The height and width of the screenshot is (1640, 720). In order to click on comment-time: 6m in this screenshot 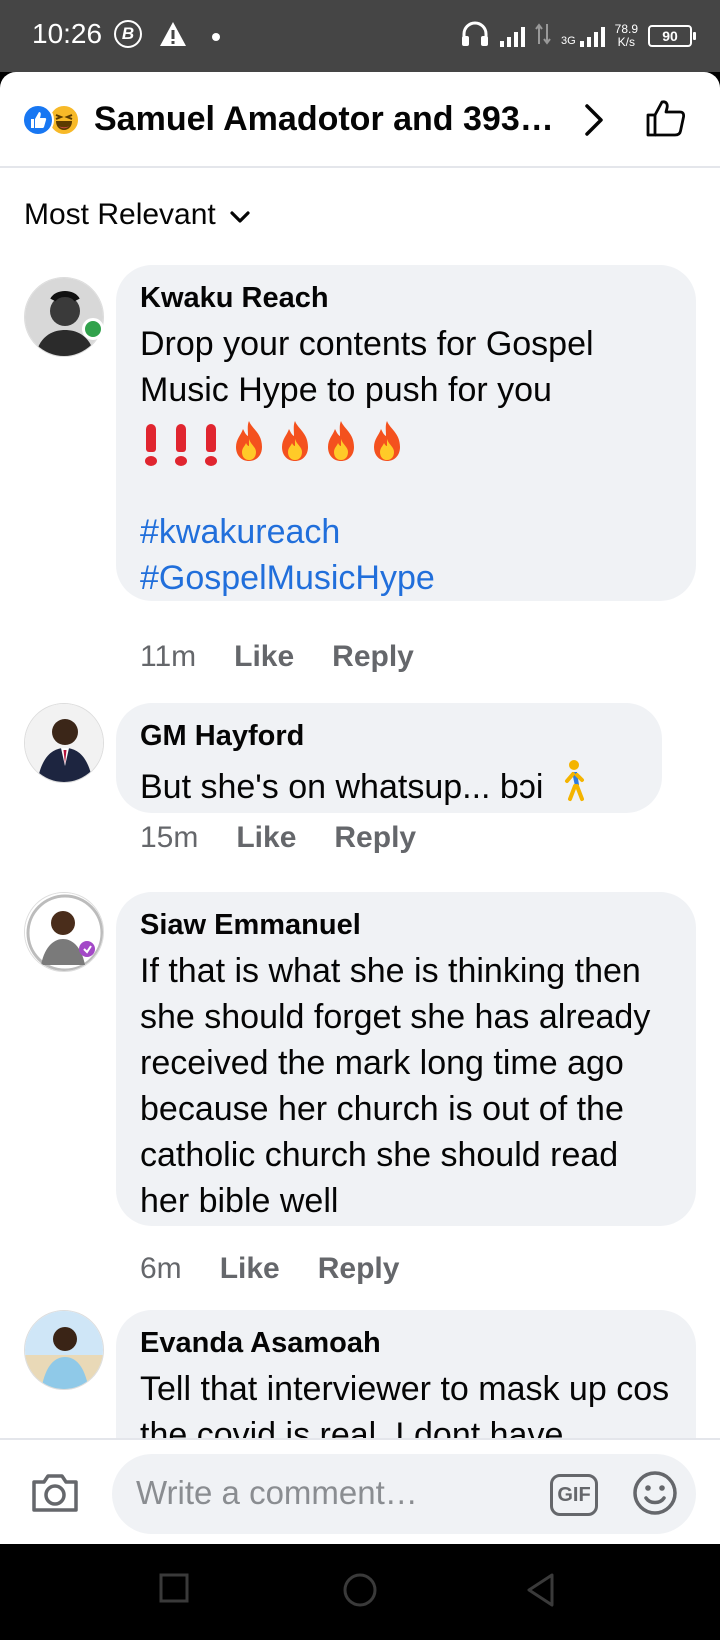, I will do `click(161, 1268)`.